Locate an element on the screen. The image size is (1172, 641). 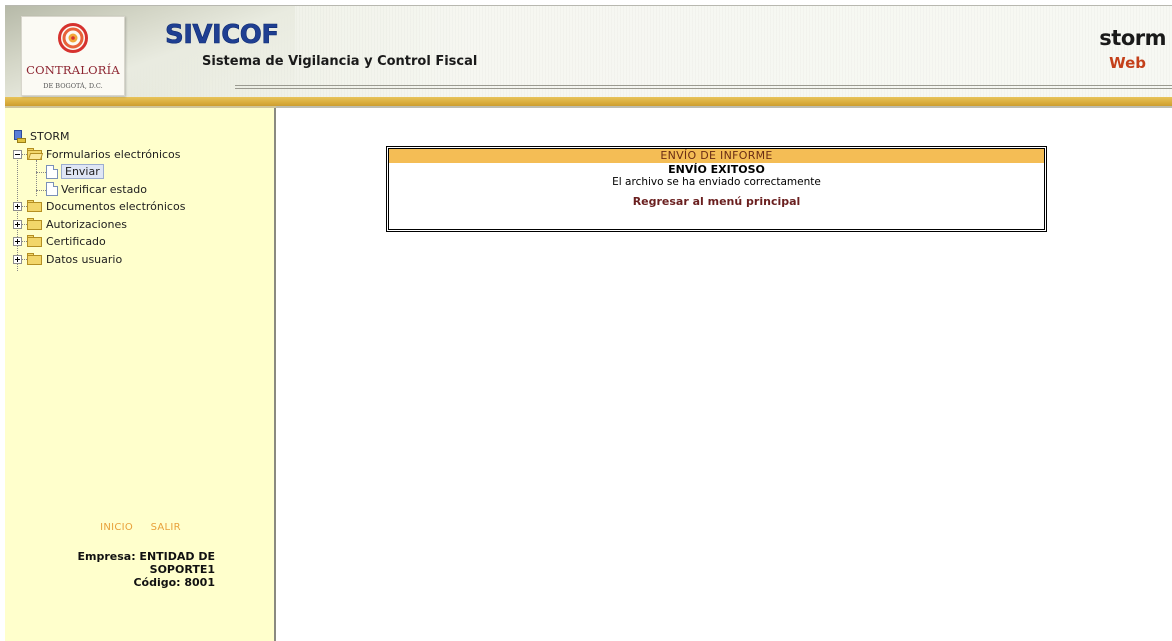
collapse-icon is located at coordinates (17, 154).